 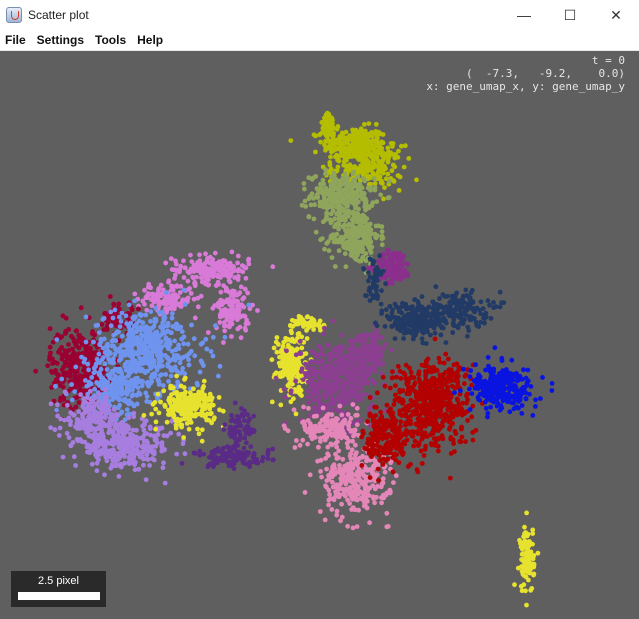 What do you see at coordinates (570, 15) in the screenshot?
I see `maximize-button: ☐` at bounding box center [570, 15].